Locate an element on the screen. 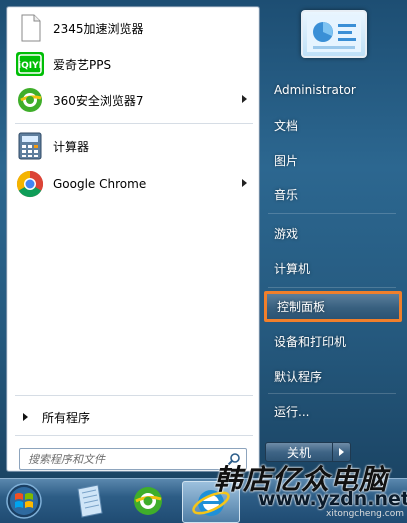  search-icon is located at coordinates (234, 459).